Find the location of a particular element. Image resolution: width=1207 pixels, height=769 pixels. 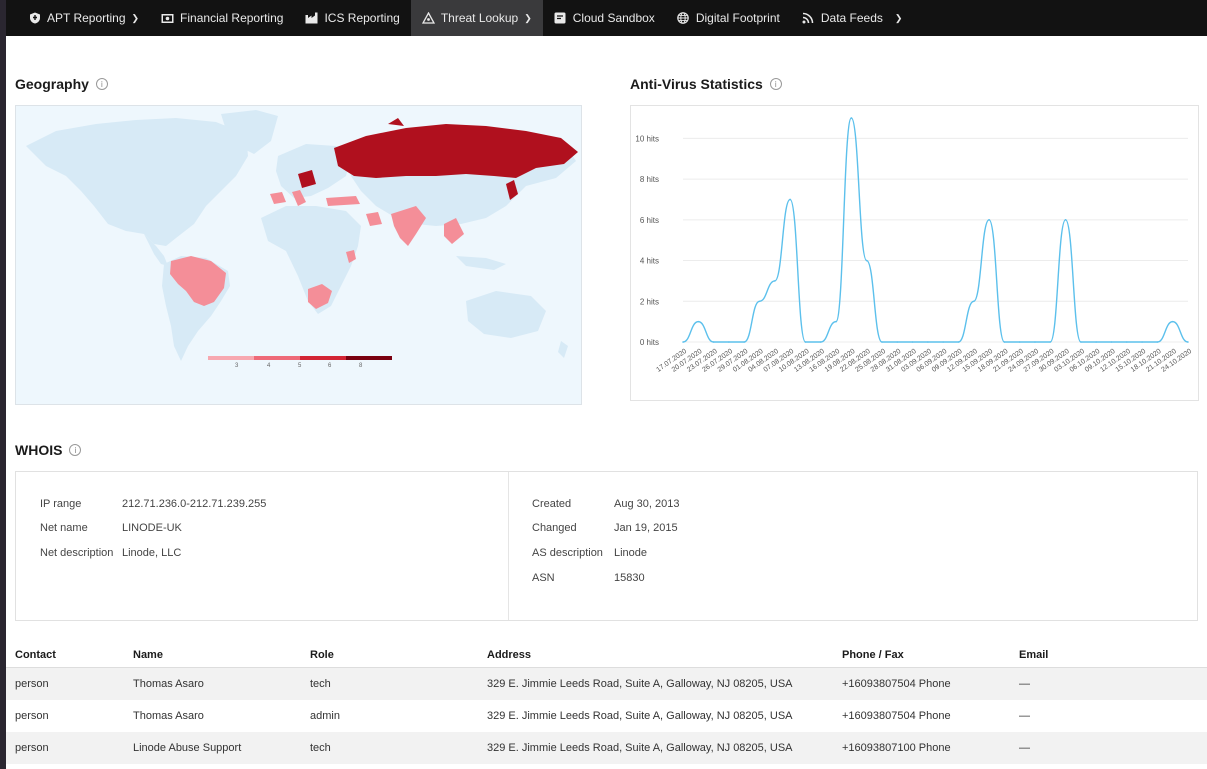

legend-tick: 8 is located at coordinates (361, 366).